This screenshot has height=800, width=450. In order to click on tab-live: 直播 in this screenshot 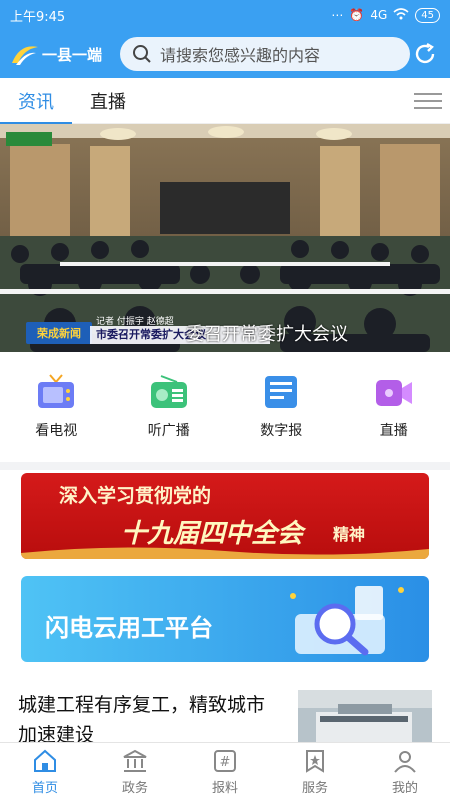, I will do `click(108, 101)`.